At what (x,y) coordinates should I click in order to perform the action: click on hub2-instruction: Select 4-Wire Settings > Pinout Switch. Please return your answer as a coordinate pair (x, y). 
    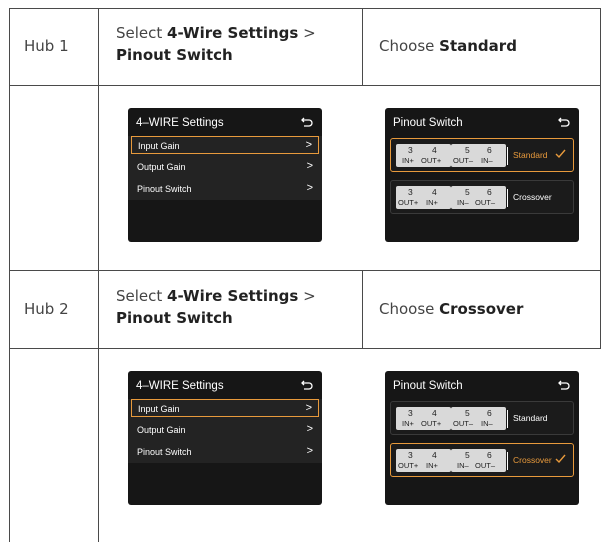
    Looking at the image, I should click on (233, 307).